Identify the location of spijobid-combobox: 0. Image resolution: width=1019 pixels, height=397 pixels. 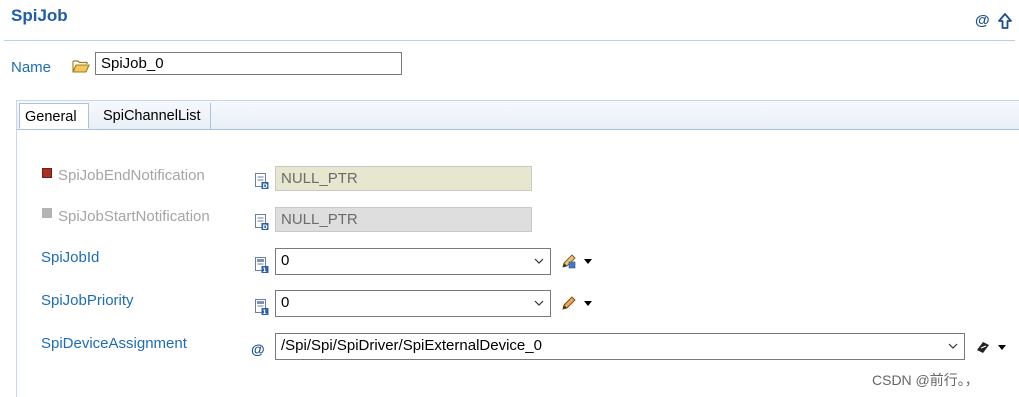
(413, 261).